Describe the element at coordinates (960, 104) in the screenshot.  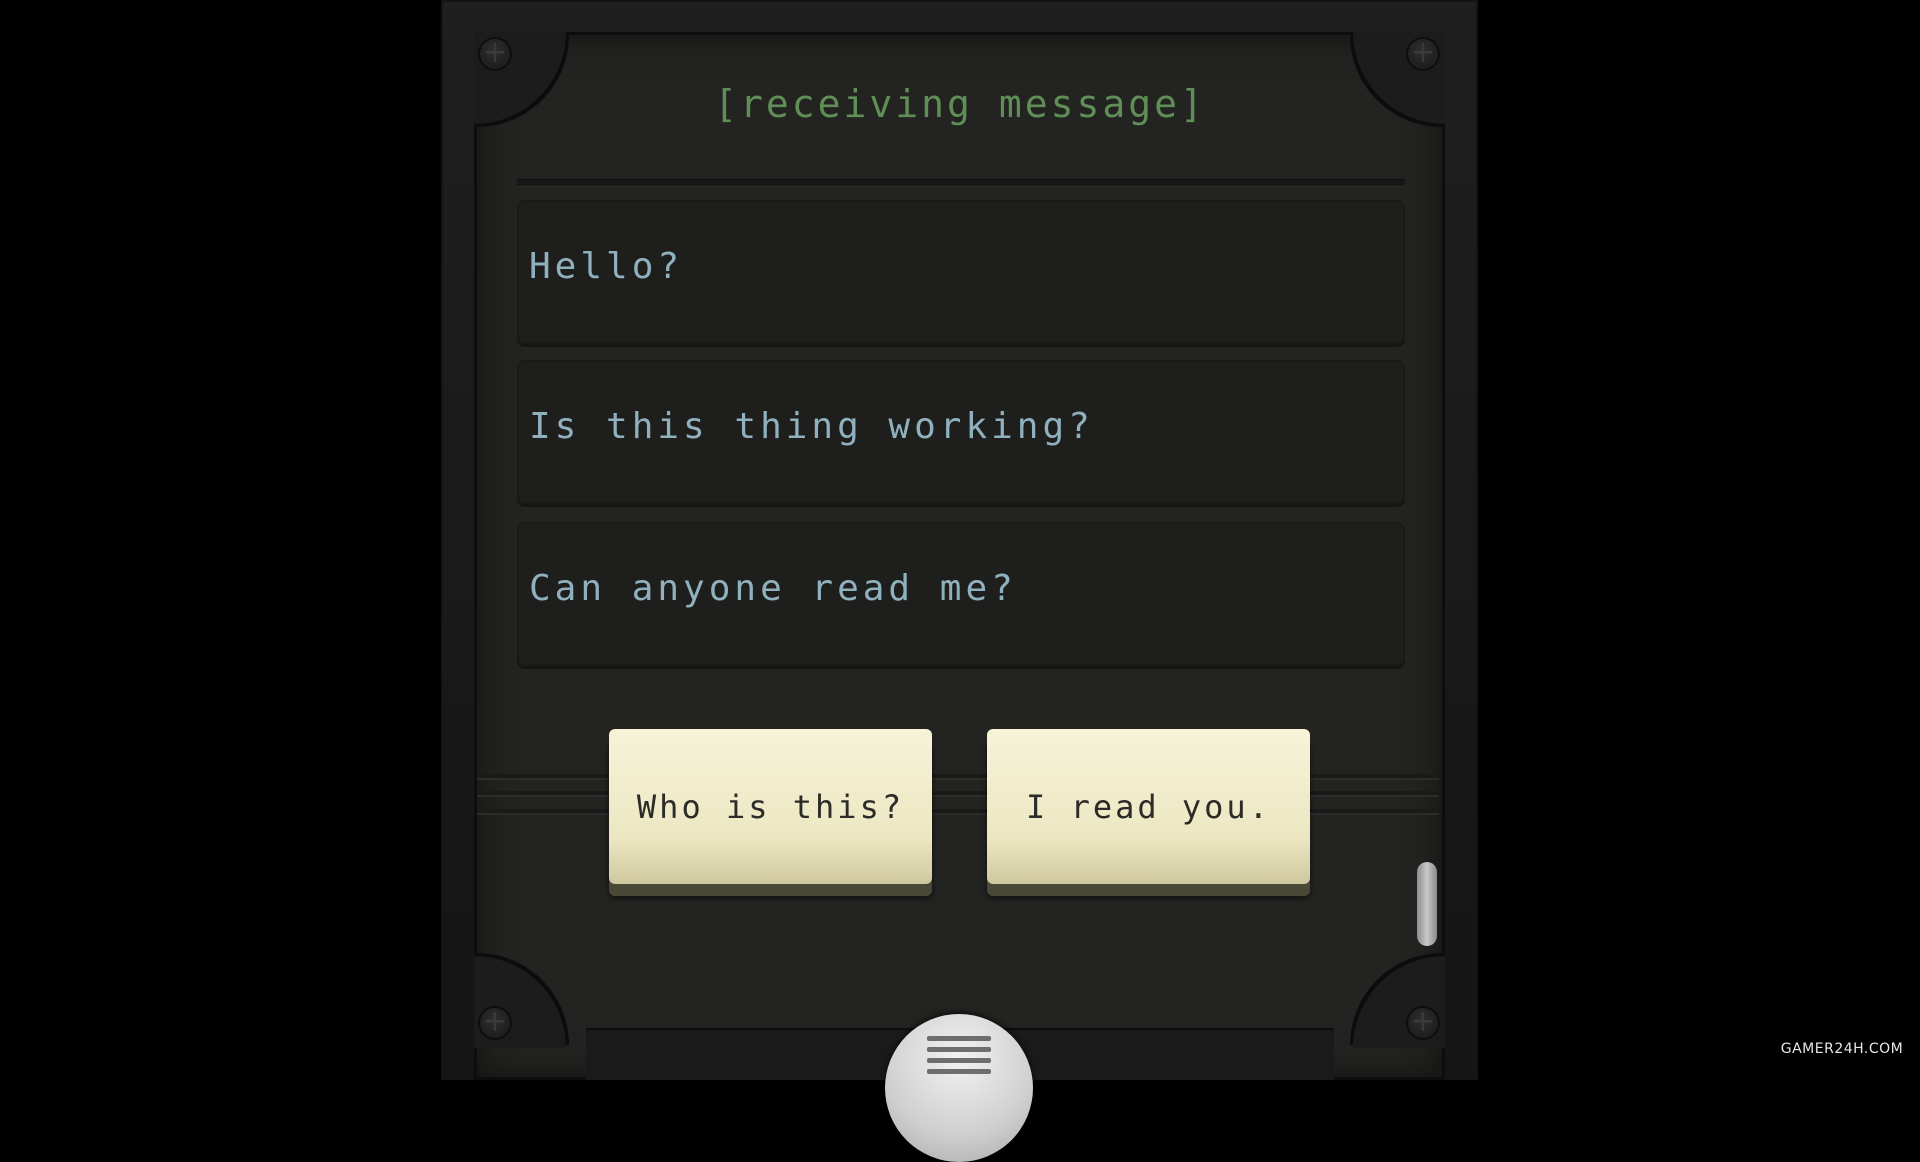
I see `receiving-message-header: [receiving message]` at that location.